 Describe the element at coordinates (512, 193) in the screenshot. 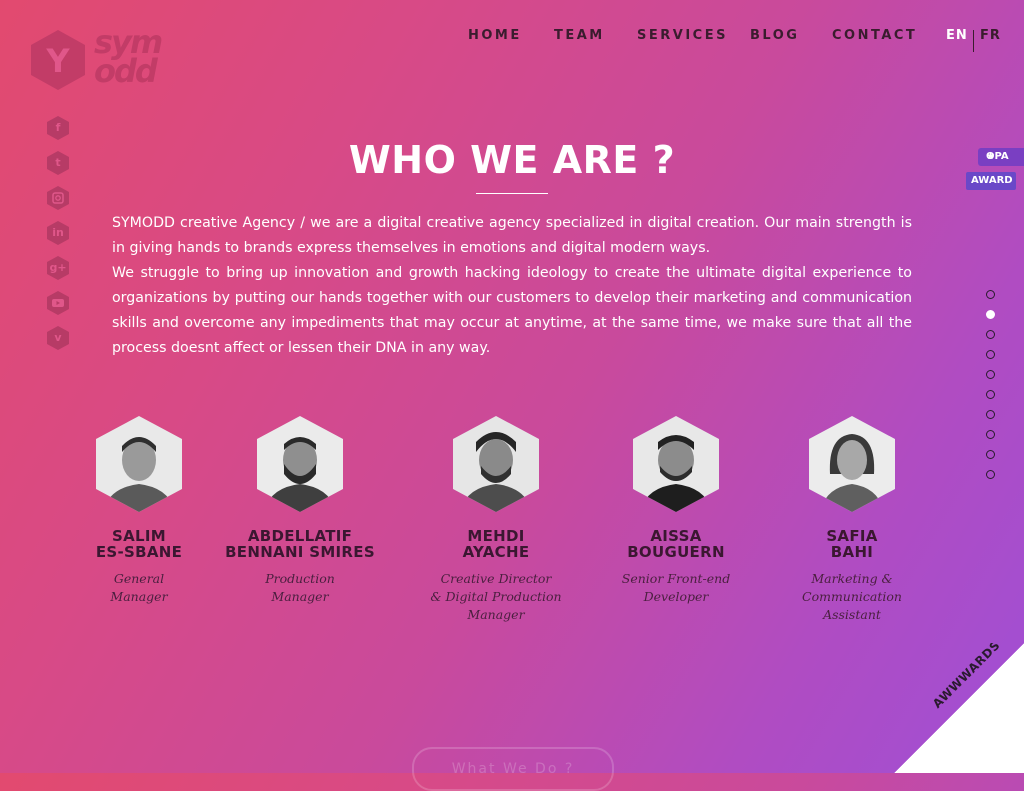

I see `title-underline` at that location.